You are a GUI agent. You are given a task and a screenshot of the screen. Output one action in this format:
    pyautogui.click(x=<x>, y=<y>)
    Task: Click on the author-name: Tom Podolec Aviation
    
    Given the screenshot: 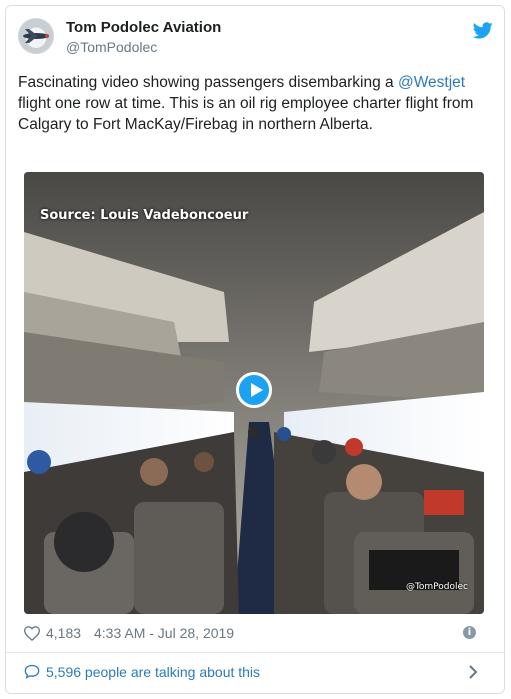 What is the action you would take?
    pyautogui.click(x=143, y=27)
    